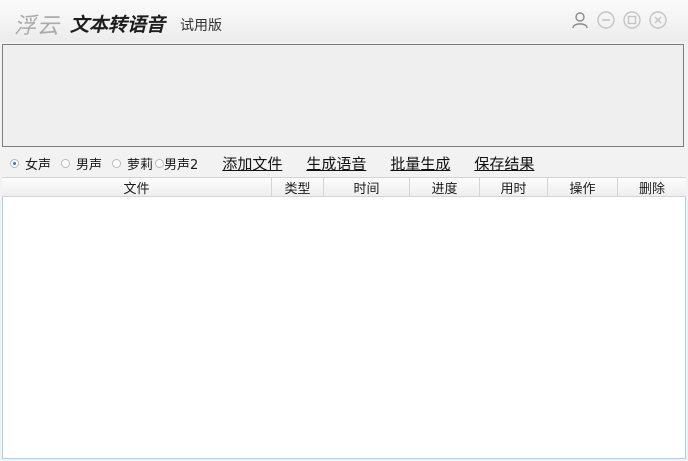 The height and width of the screenshot is (461, 688). I want to click on column-header-duration: 用时, so click(514, 187).